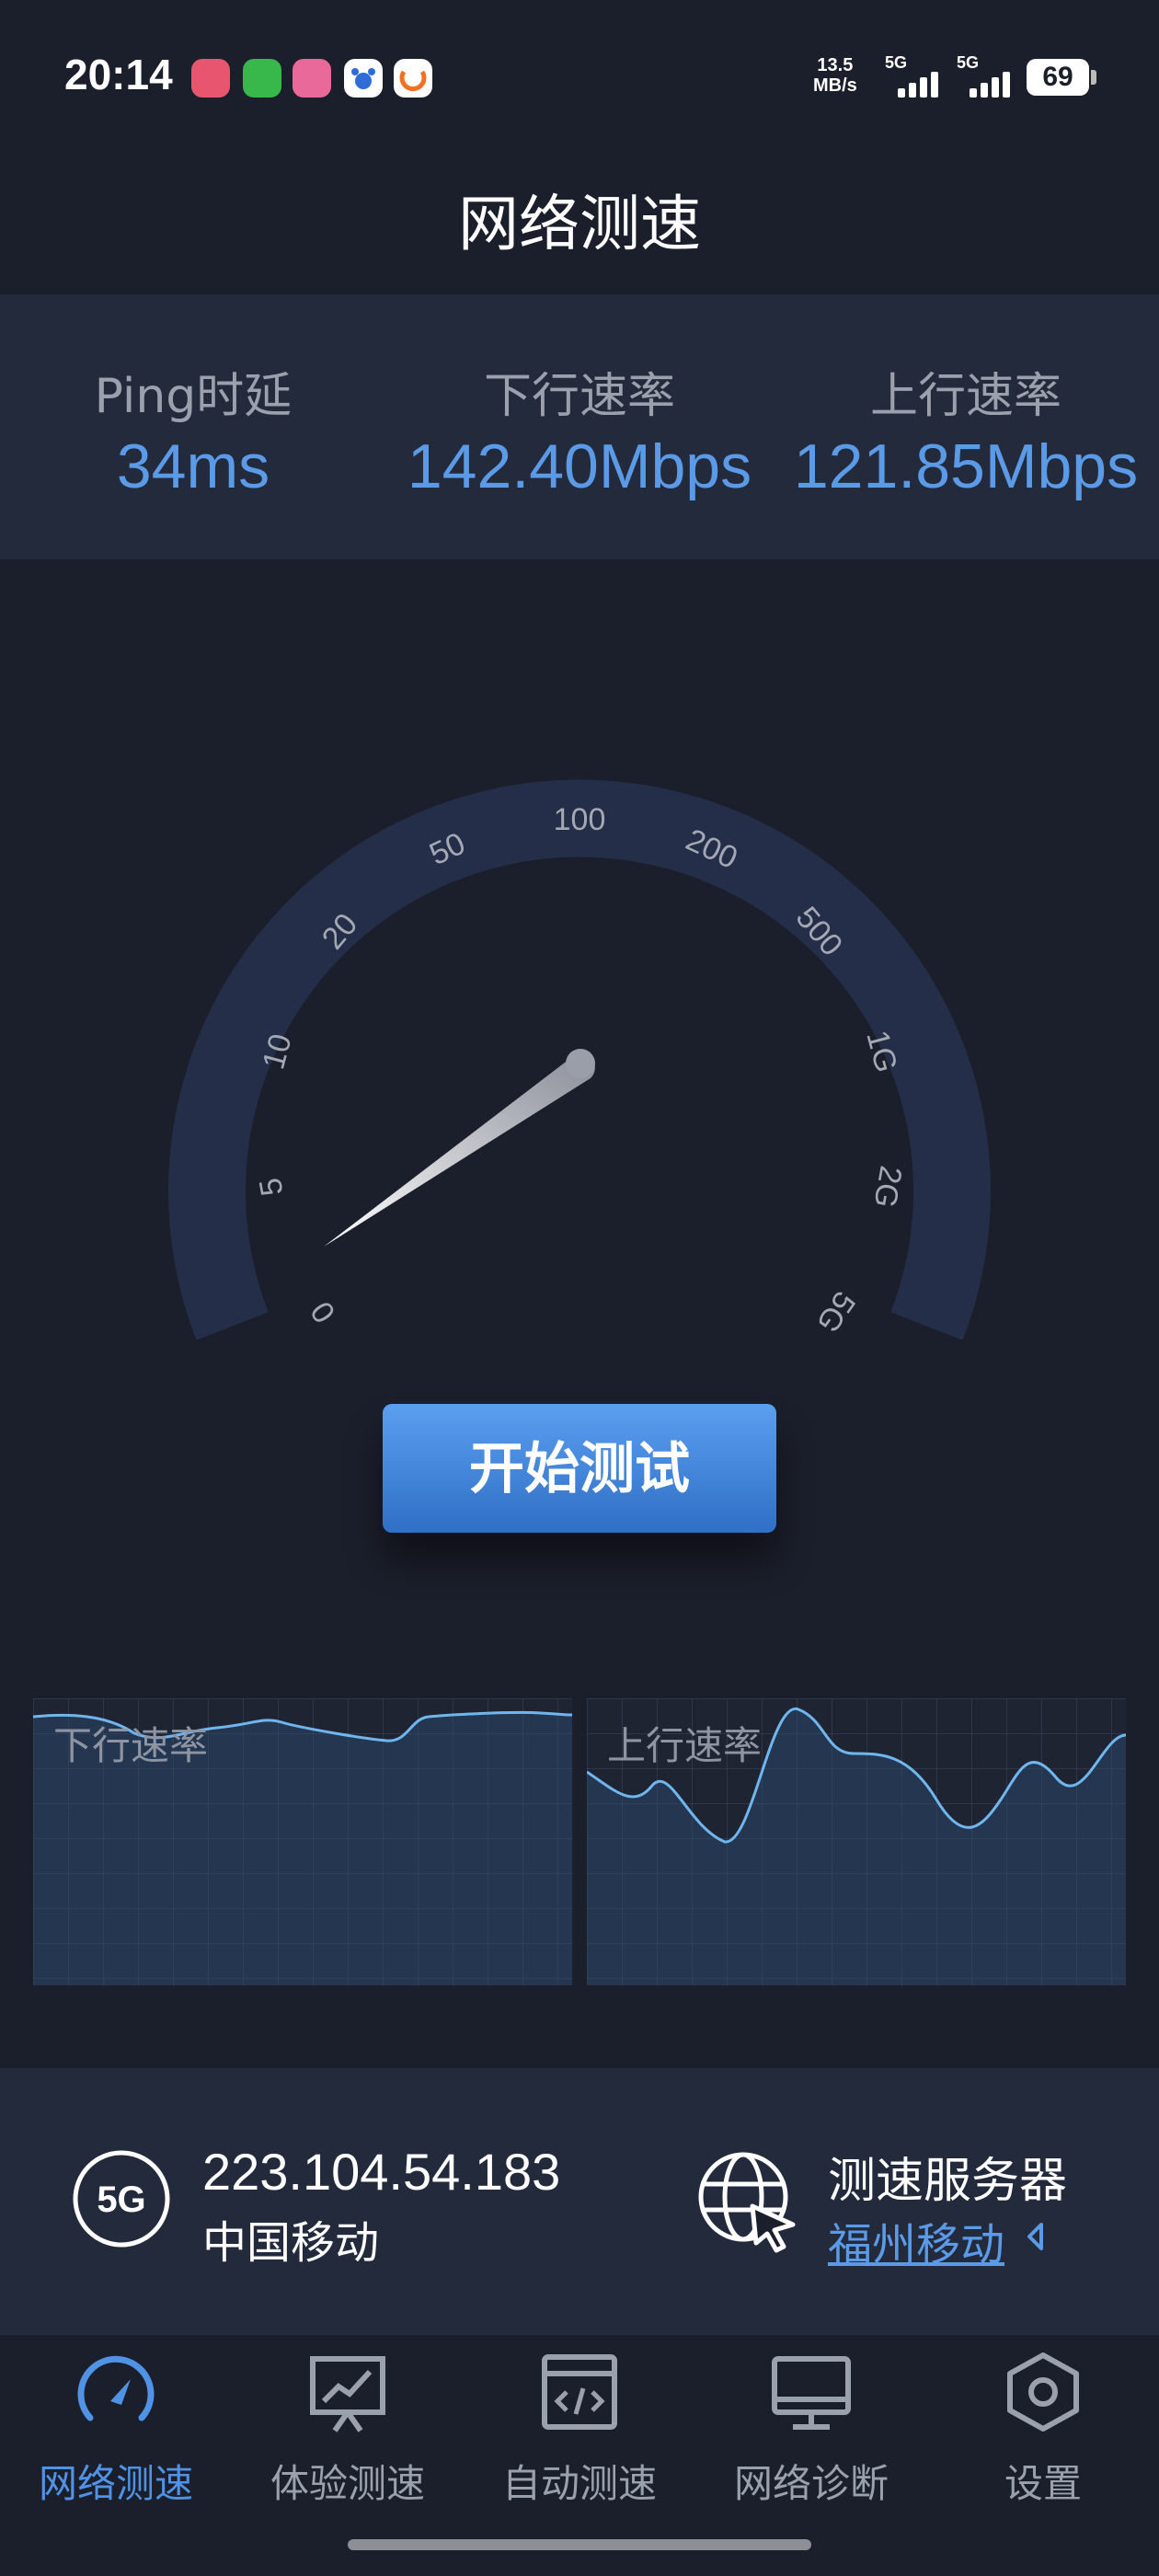  What do you see at coordinates (580, 1063) in the screenshot?
I see `gauge-needle-hub` at bounding box center [580, 1063].